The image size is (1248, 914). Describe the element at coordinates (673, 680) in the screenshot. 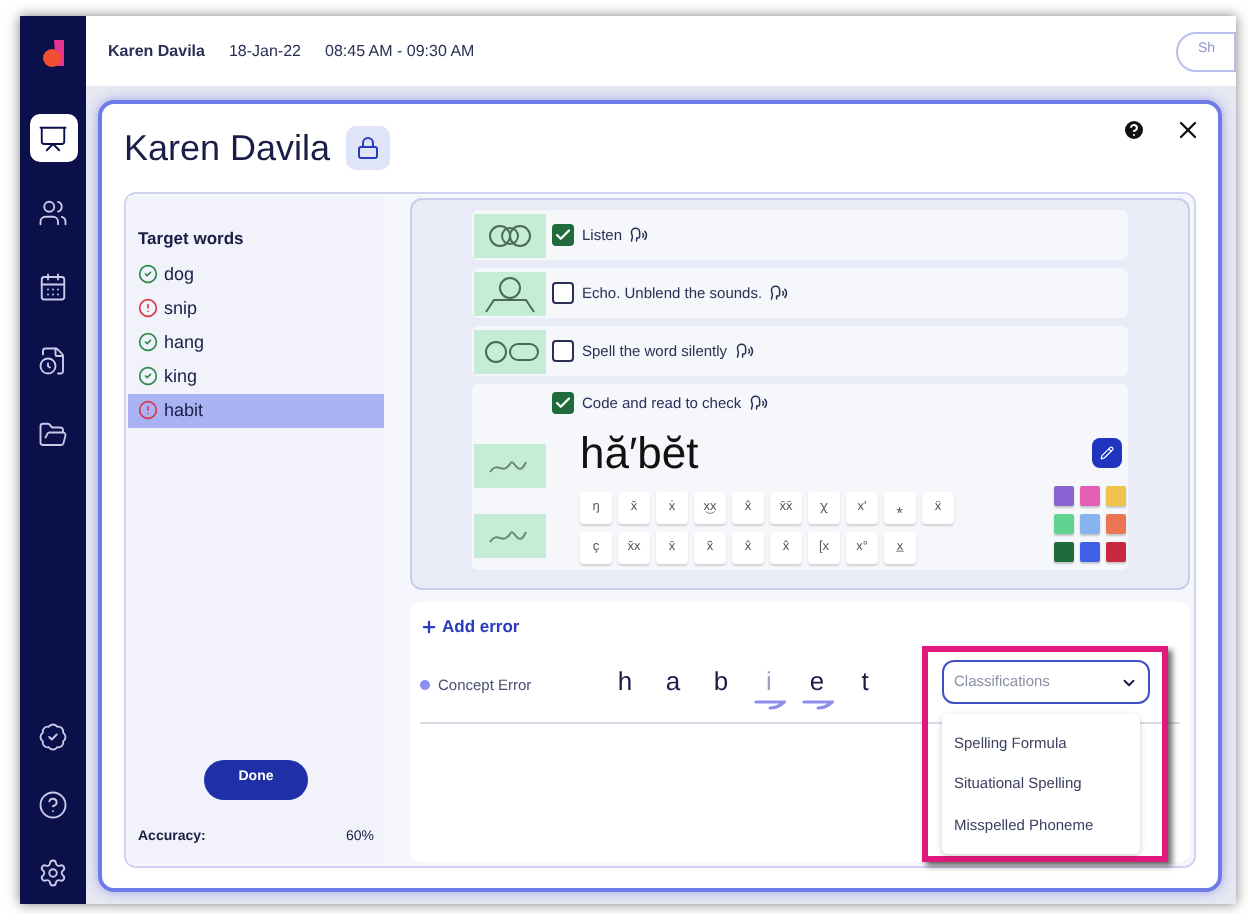

I see `word-letter: a` at that location.